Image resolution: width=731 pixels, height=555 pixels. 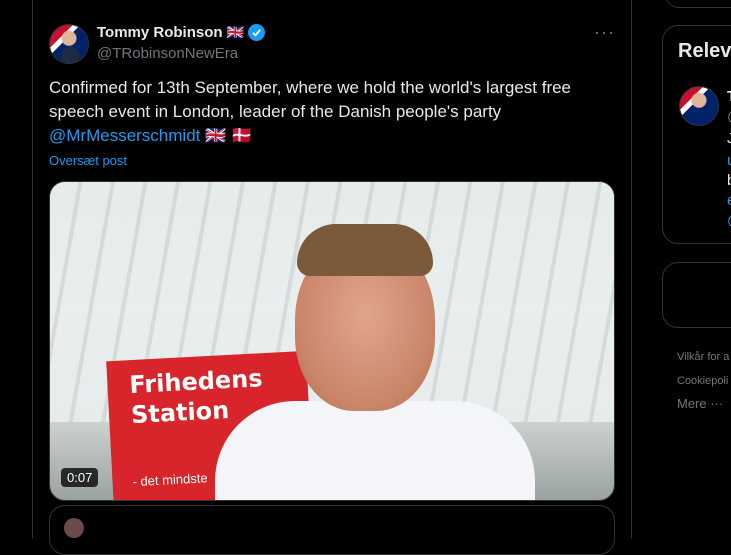 I want to click on quoted-post-card, so click(x=332, y=530).